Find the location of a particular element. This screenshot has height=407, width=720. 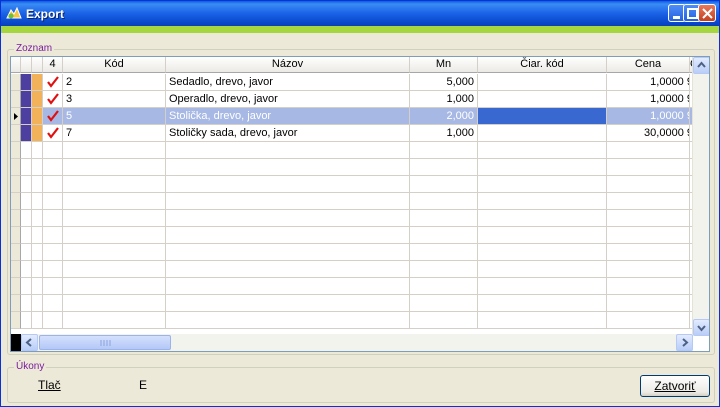

kod-cell: 5 is located at coordinates (114, 116).